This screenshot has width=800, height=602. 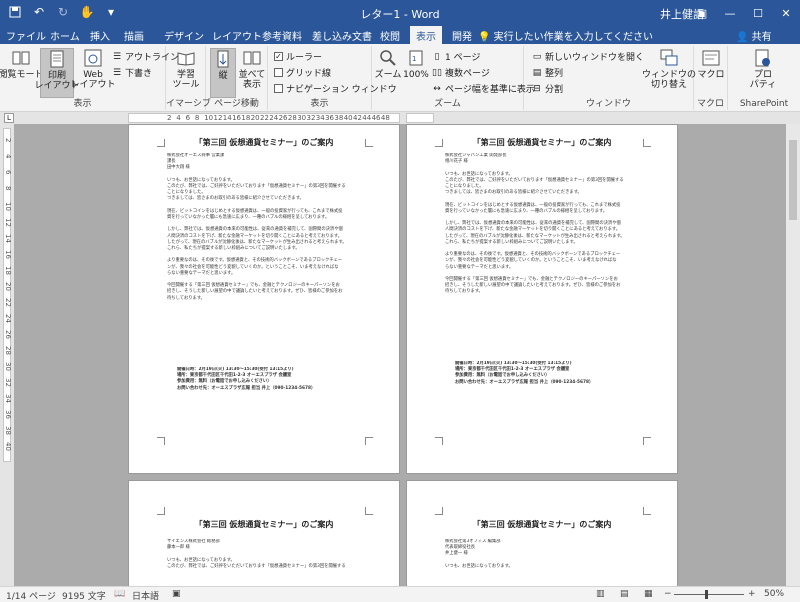 I want to click on share-button: 👤 共有, so click(x=754, y=35).